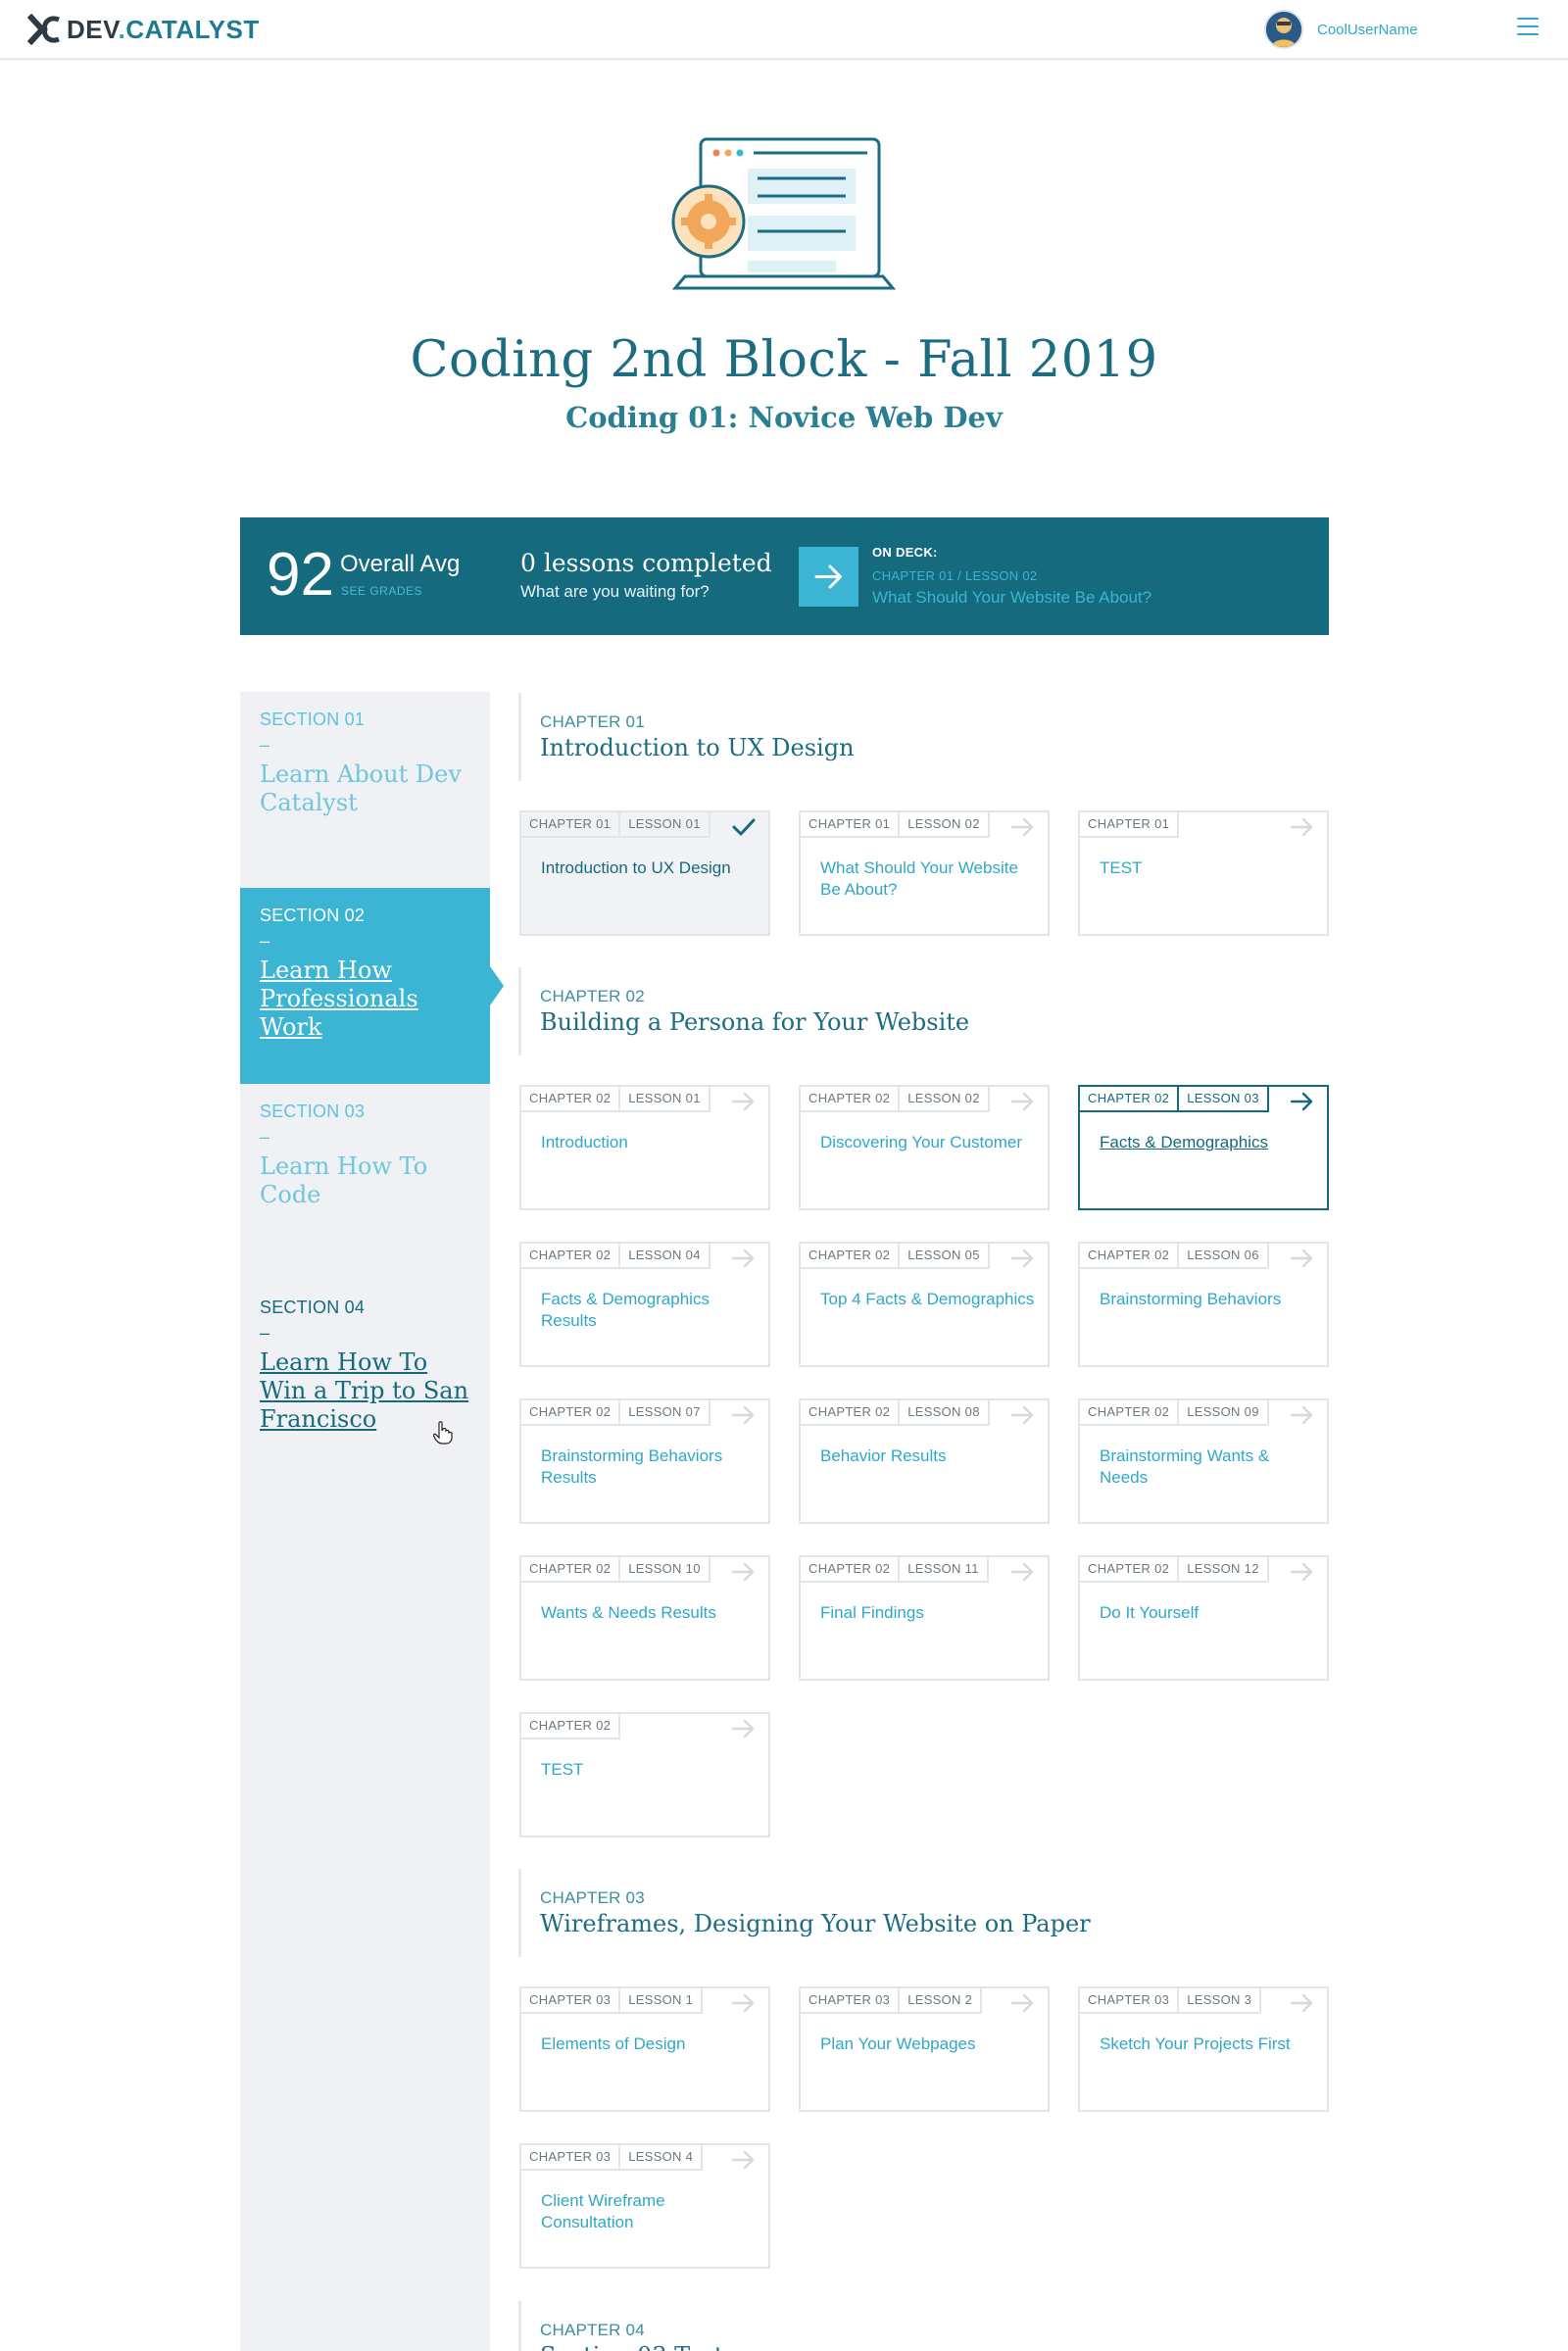  Describe the element at coordinates (1203, 1618) in the screenshot. I see `lesson-card: CHAPTER 02 LESSON 12 Do It Yourself` at that location.